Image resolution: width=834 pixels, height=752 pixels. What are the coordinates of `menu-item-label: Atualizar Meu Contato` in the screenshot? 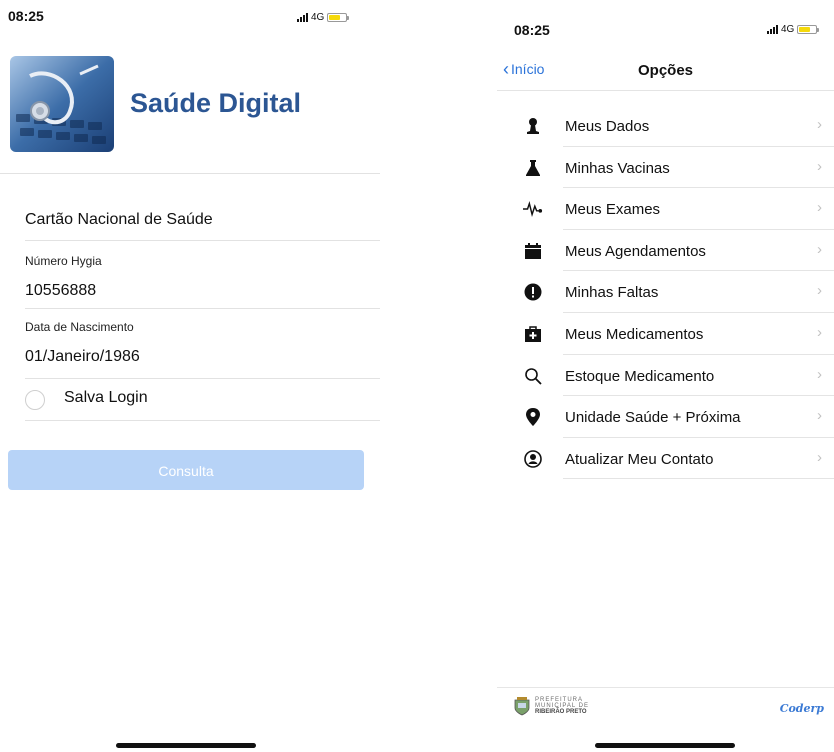 It's located at (639, 459).